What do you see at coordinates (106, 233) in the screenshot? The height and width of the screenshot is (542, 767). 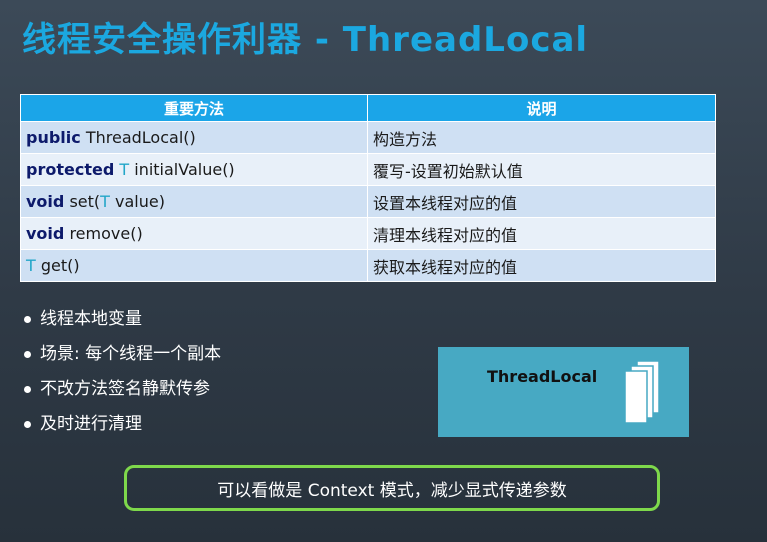 I see `method-signature: remove()` at bounding box center [106, 233].